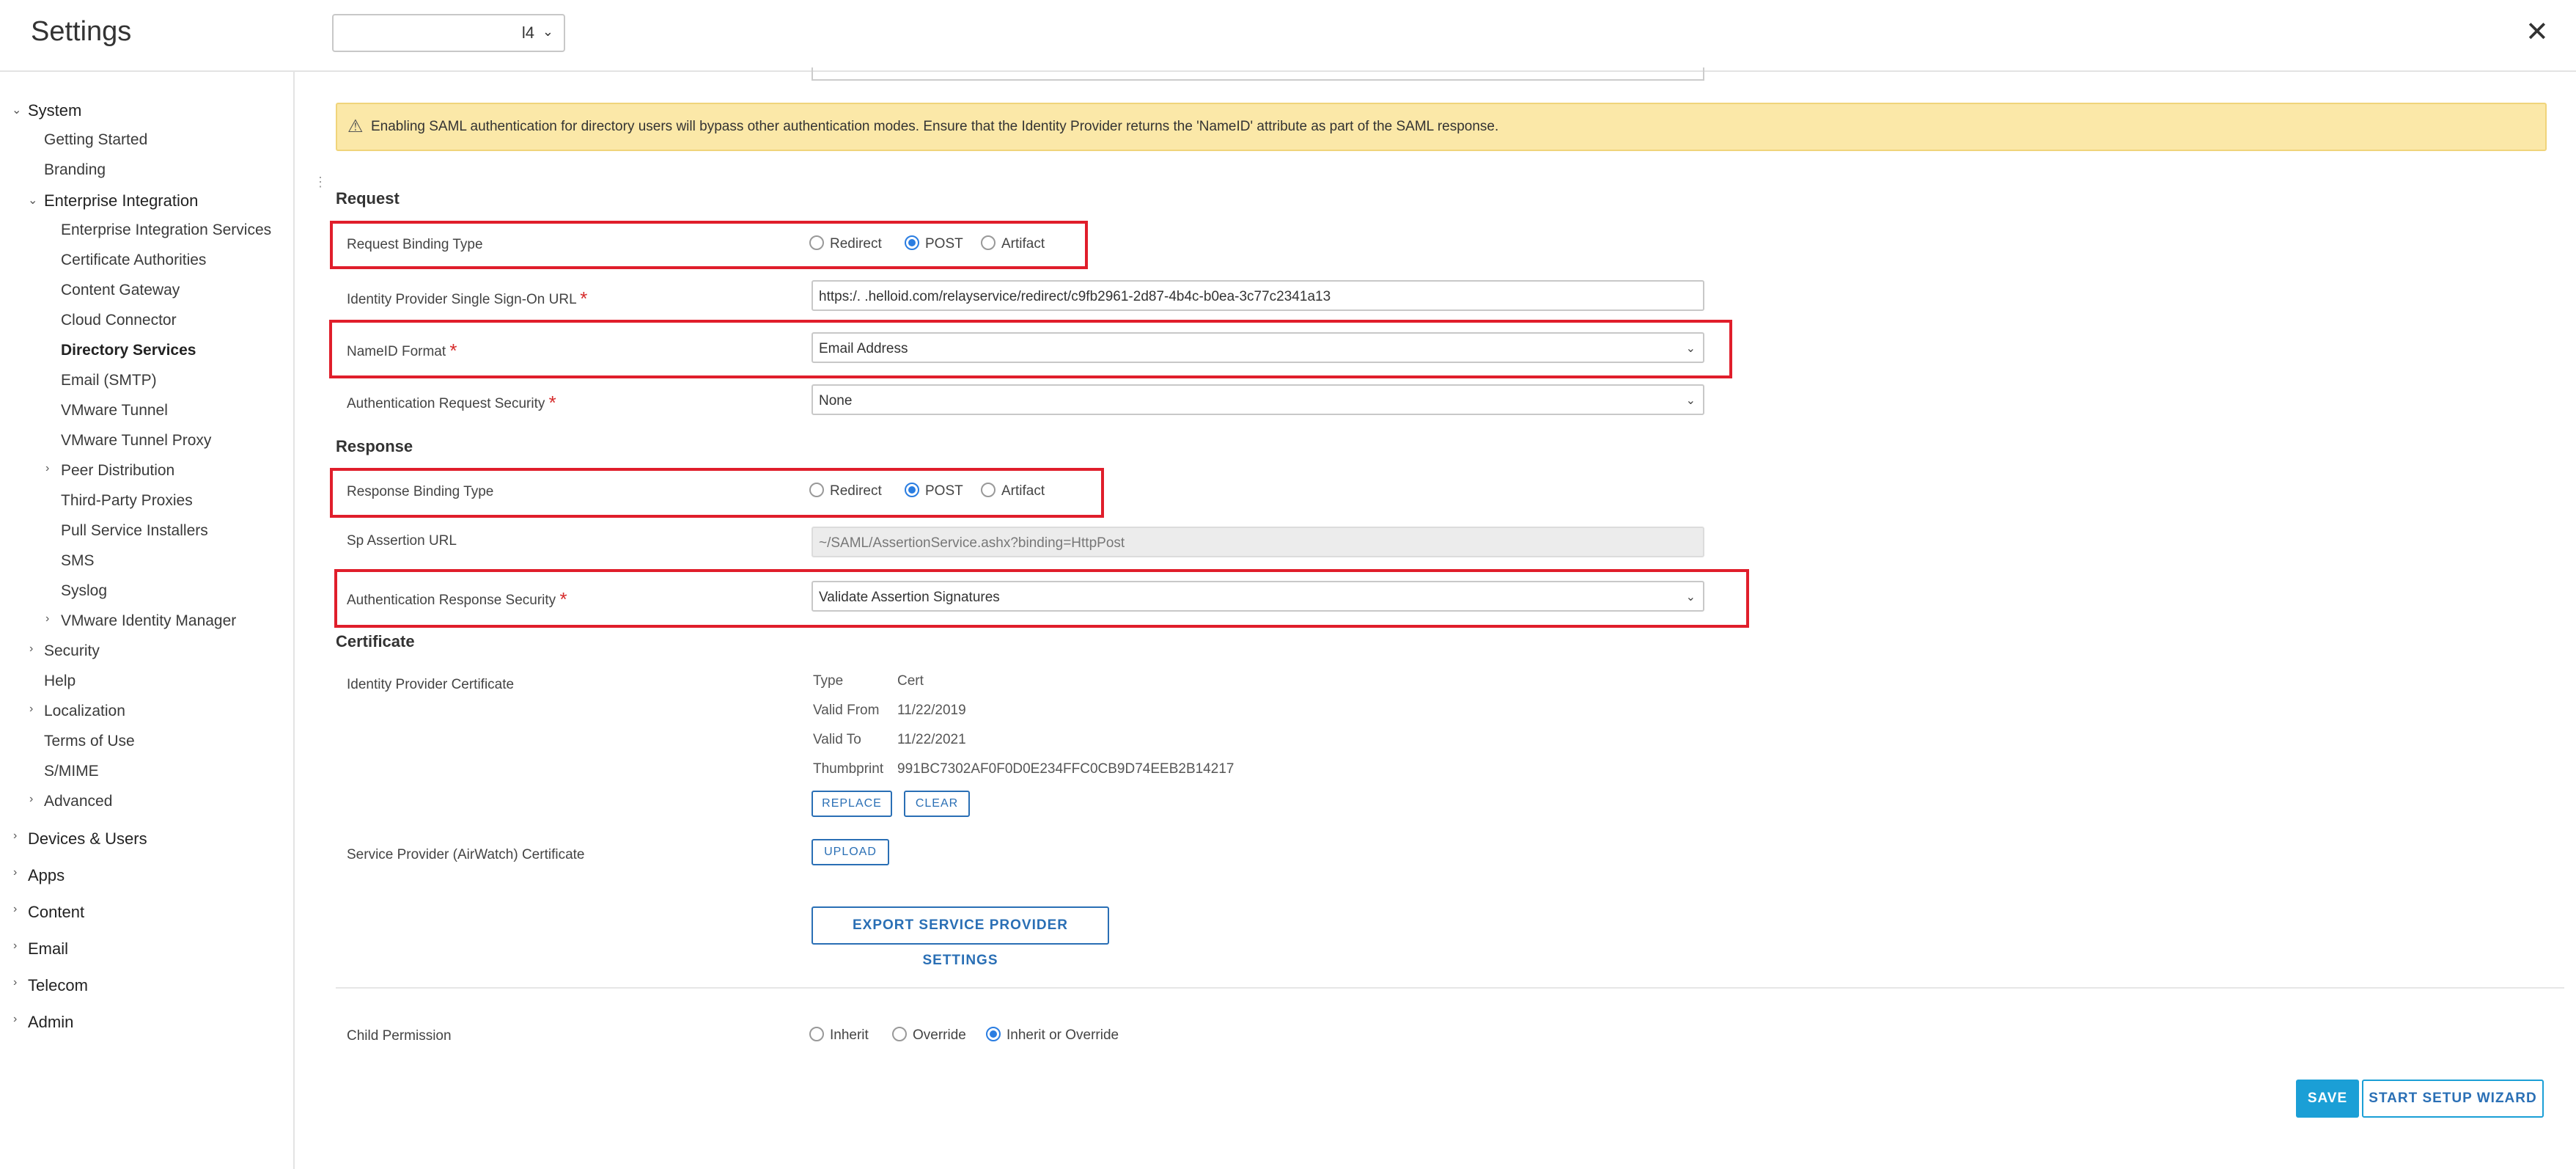 The width and height of the screenshot is (2576, 1169). Describe the element at coordinates (856, 491) in the screenshot. I see `radio-label: Redirect` at that location.